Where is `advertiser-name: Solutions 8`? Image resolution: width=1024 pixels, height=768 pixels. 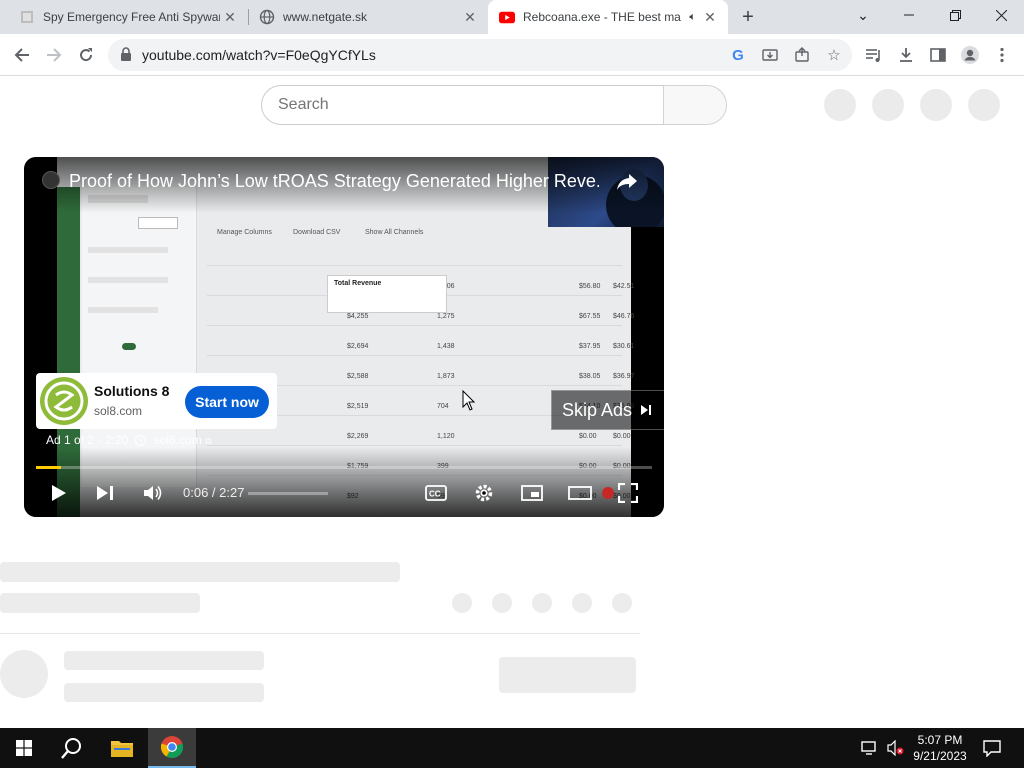 advertiser-name: Solutions 8 is located at coordinates (131, 391).